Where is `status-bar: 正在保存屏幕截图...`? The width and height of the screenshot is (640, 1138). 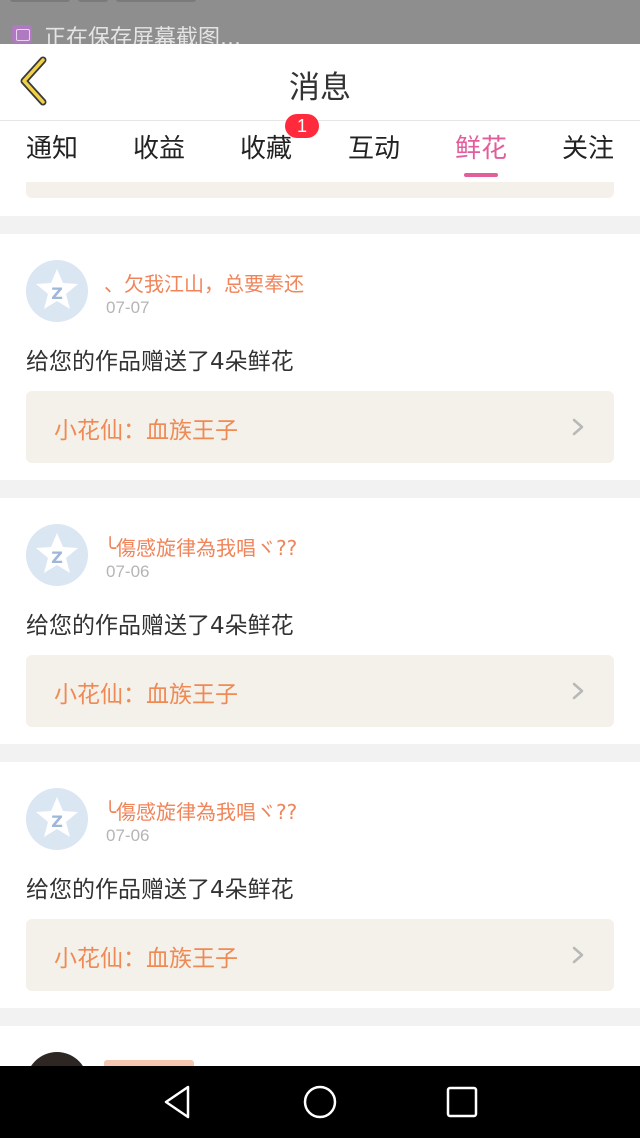 status-bar: 正在保存屏幕截图... is located at coordinates (320, 22).